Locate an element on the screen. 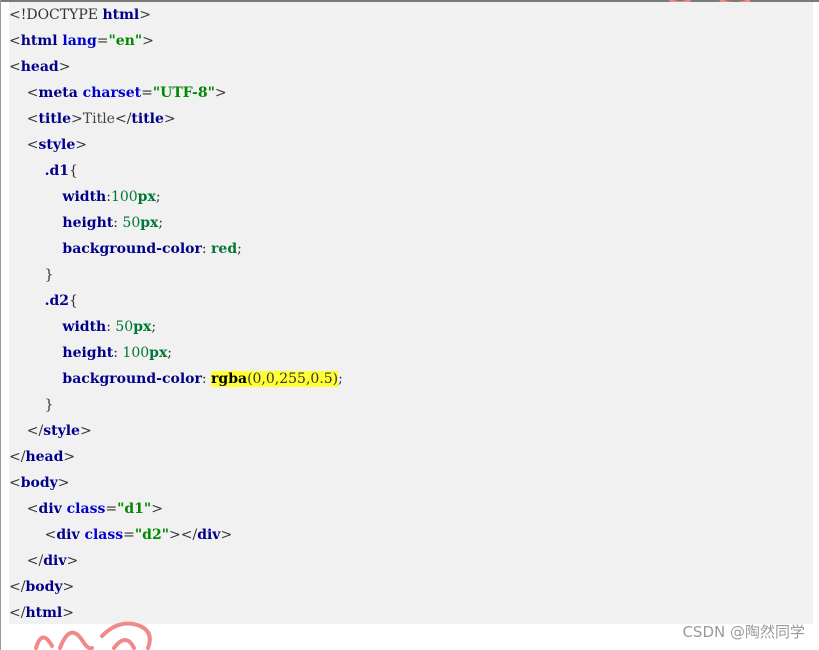 The image size is (819, 650). code-line: <div class="d2"></div> is located at coordinates (121, 535).